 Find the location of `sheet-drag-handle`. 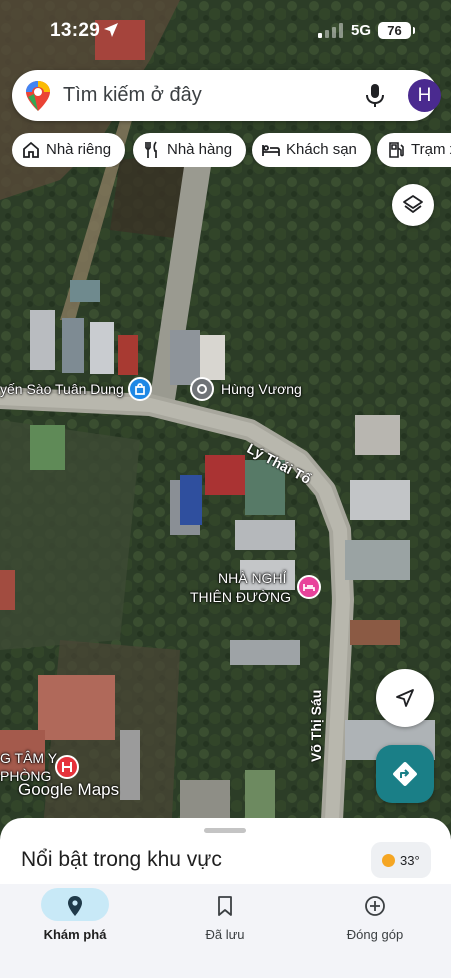

sheet-drag-handle is located at coordinates (225, 830).